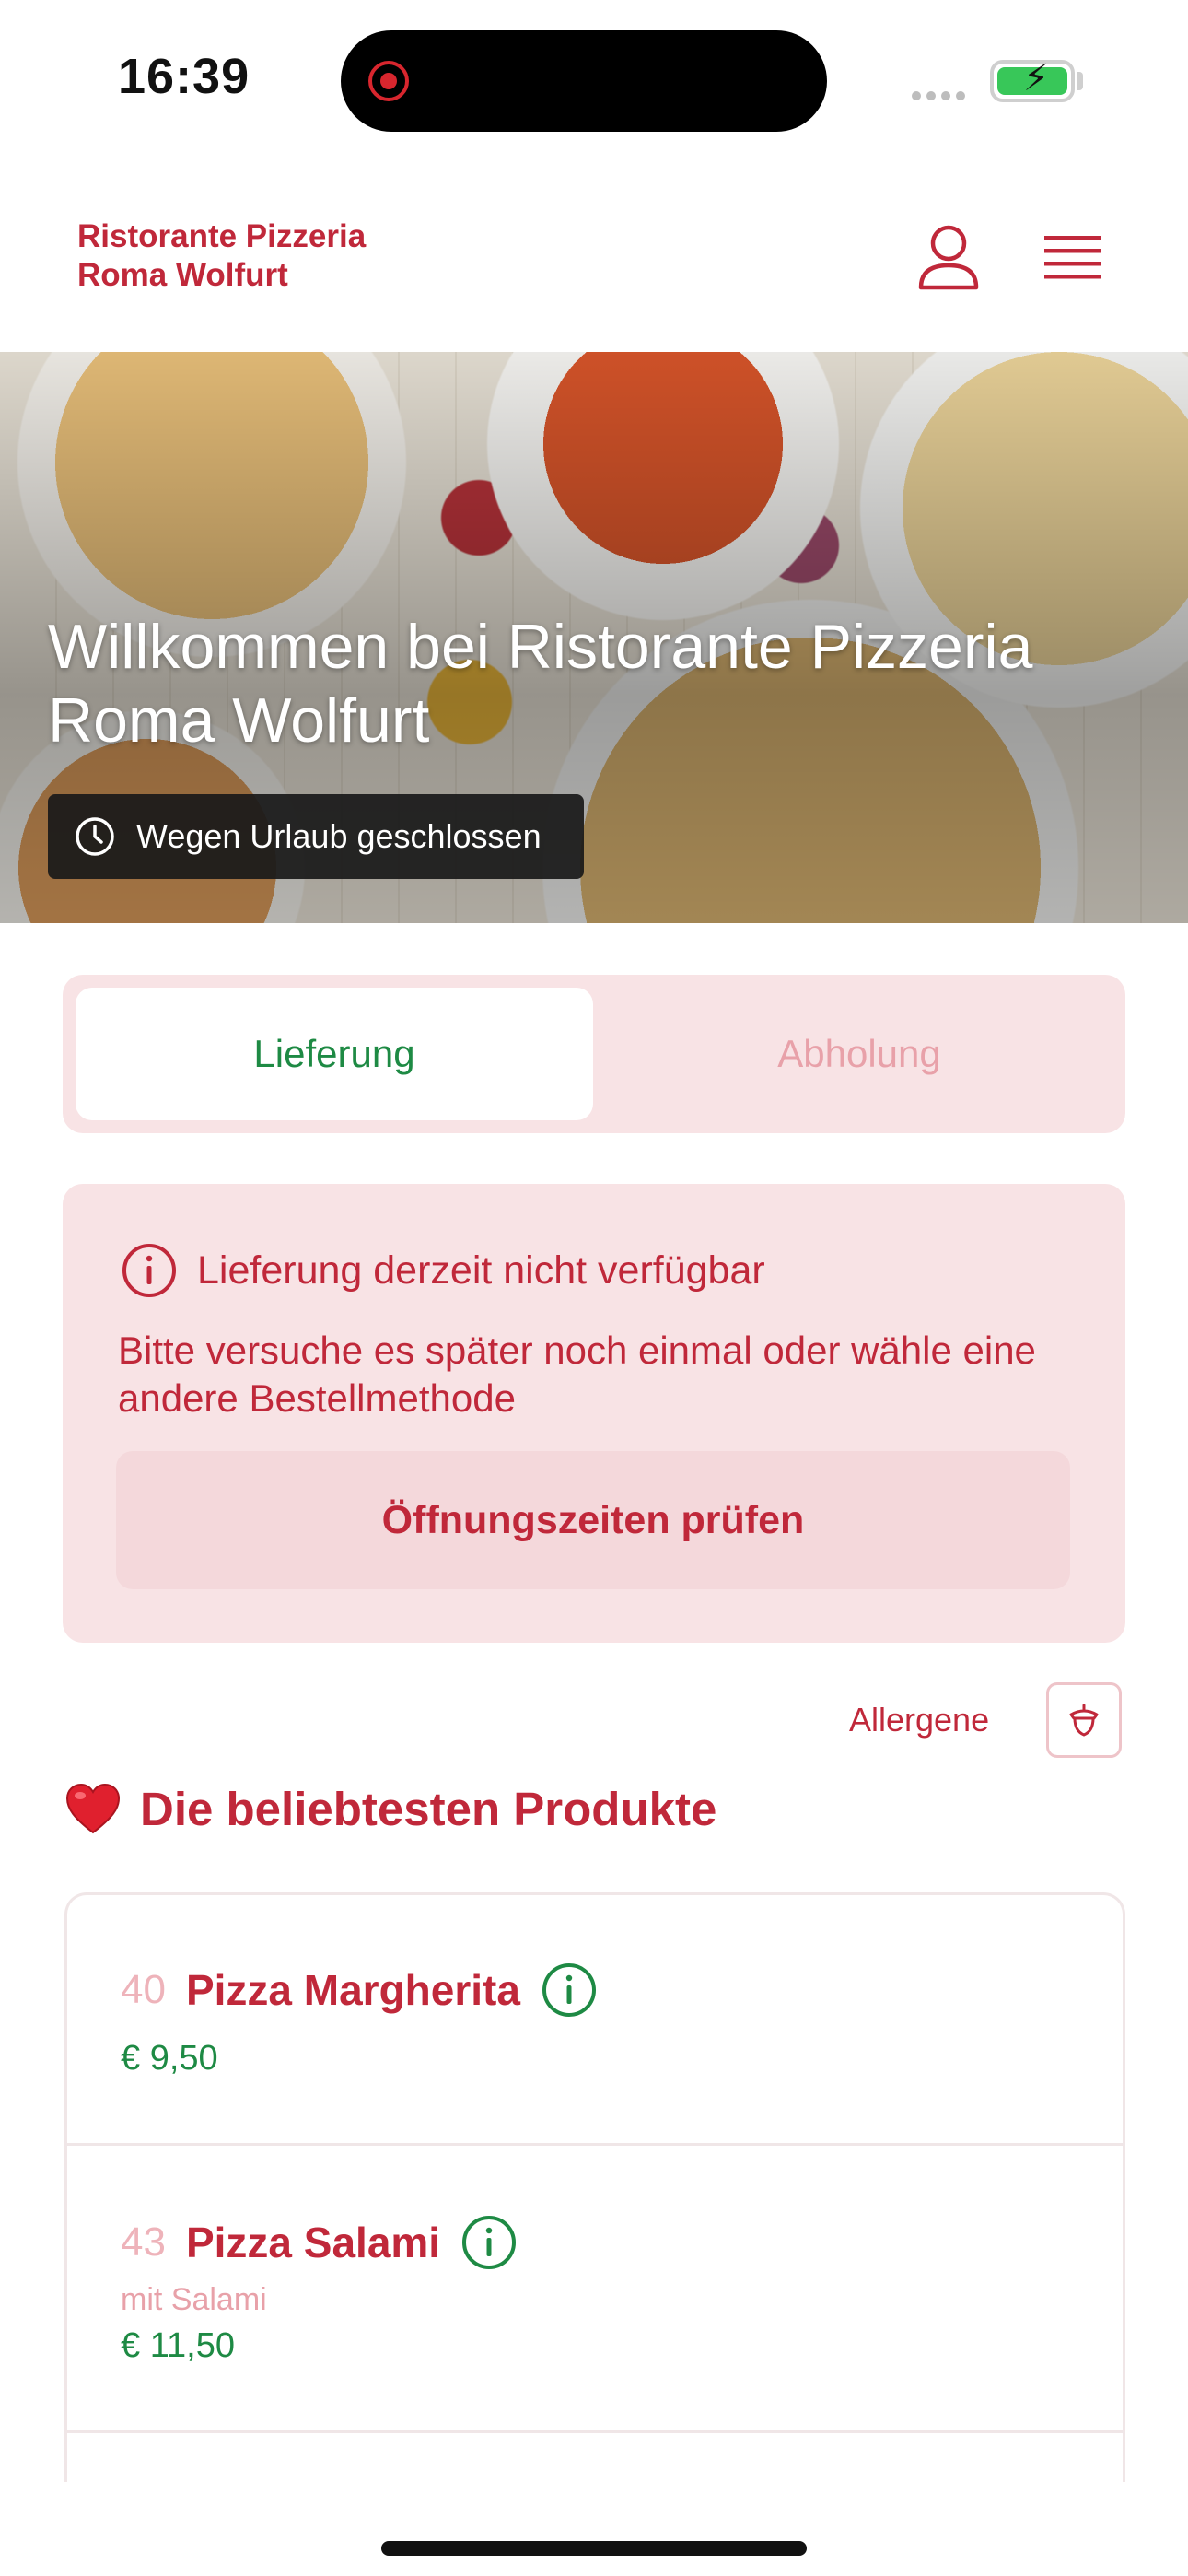 This screenshot has width=1188, height=2576. Describe the element at coordinates (593, 1520) in the screenshot. I see `check-opening-hours-button: Öffnungszeiten prüfen` at that location.